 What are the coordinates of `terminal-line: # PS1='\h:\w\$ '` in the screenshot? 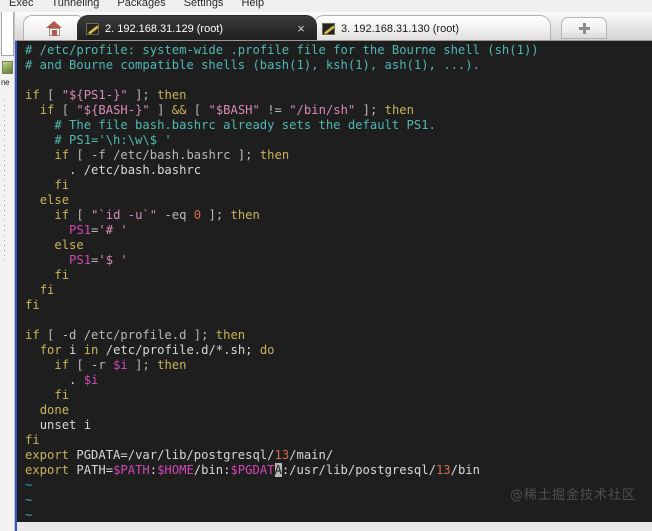 It's located at (338, 140).